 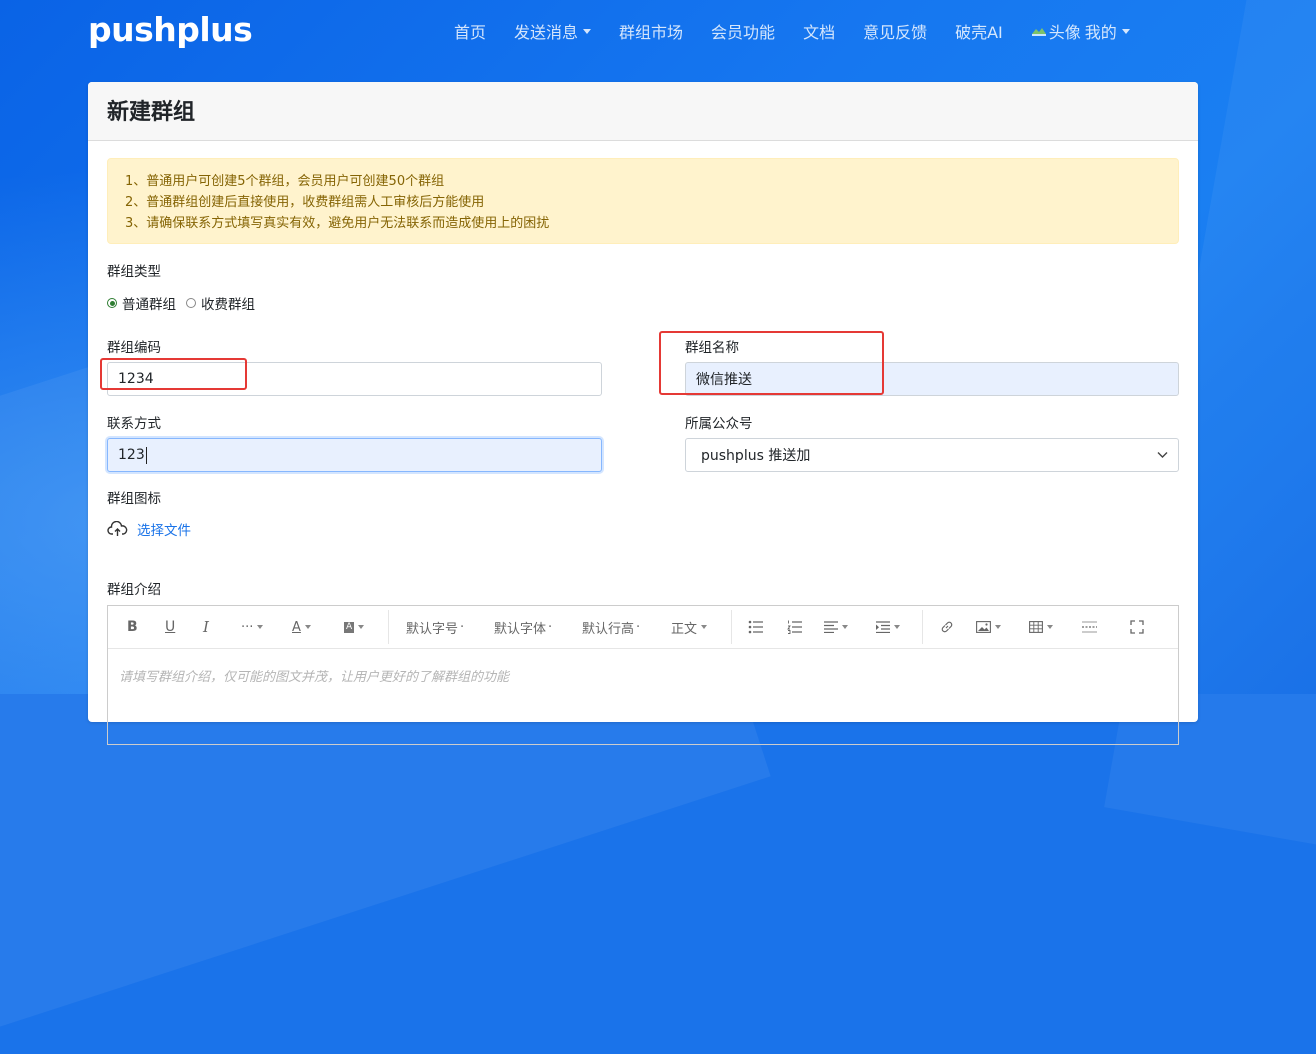 I want to click on font-family-label: 默认字体, so click(x=520, y=629).